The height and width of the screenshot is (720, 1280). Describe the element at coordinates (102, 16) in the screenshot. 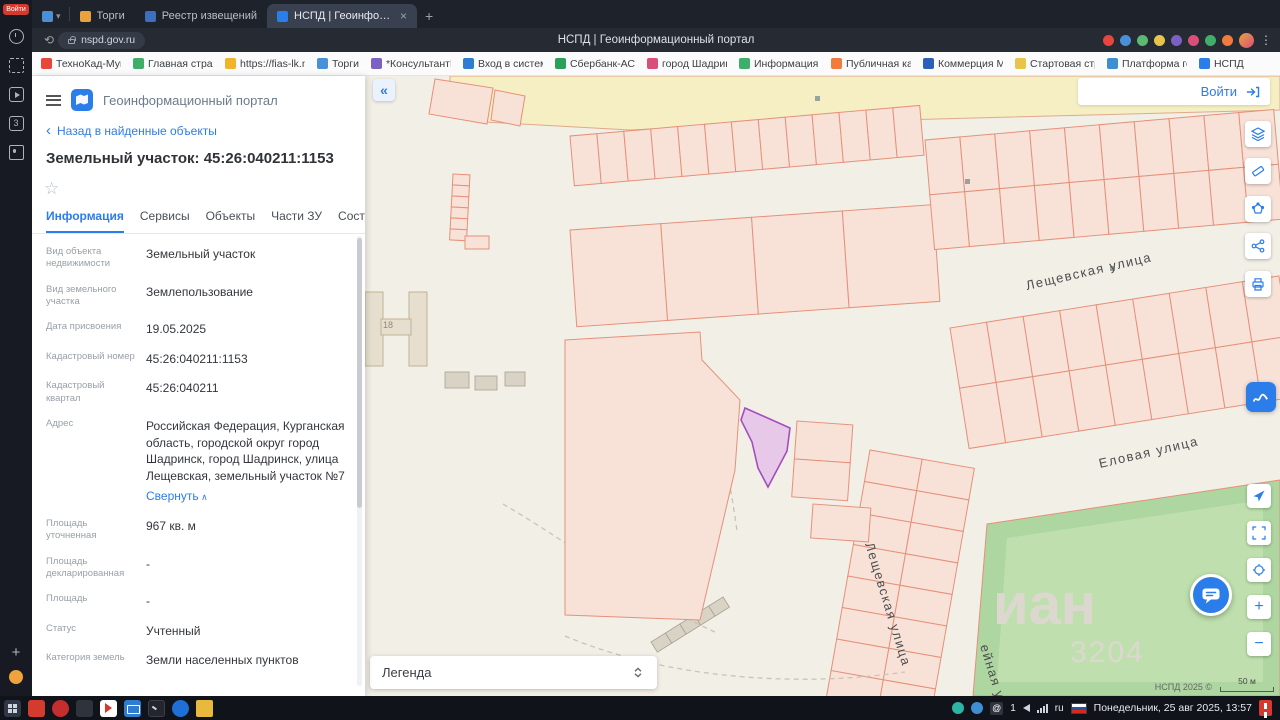

I see `tab-torgi: Торги` at that location.